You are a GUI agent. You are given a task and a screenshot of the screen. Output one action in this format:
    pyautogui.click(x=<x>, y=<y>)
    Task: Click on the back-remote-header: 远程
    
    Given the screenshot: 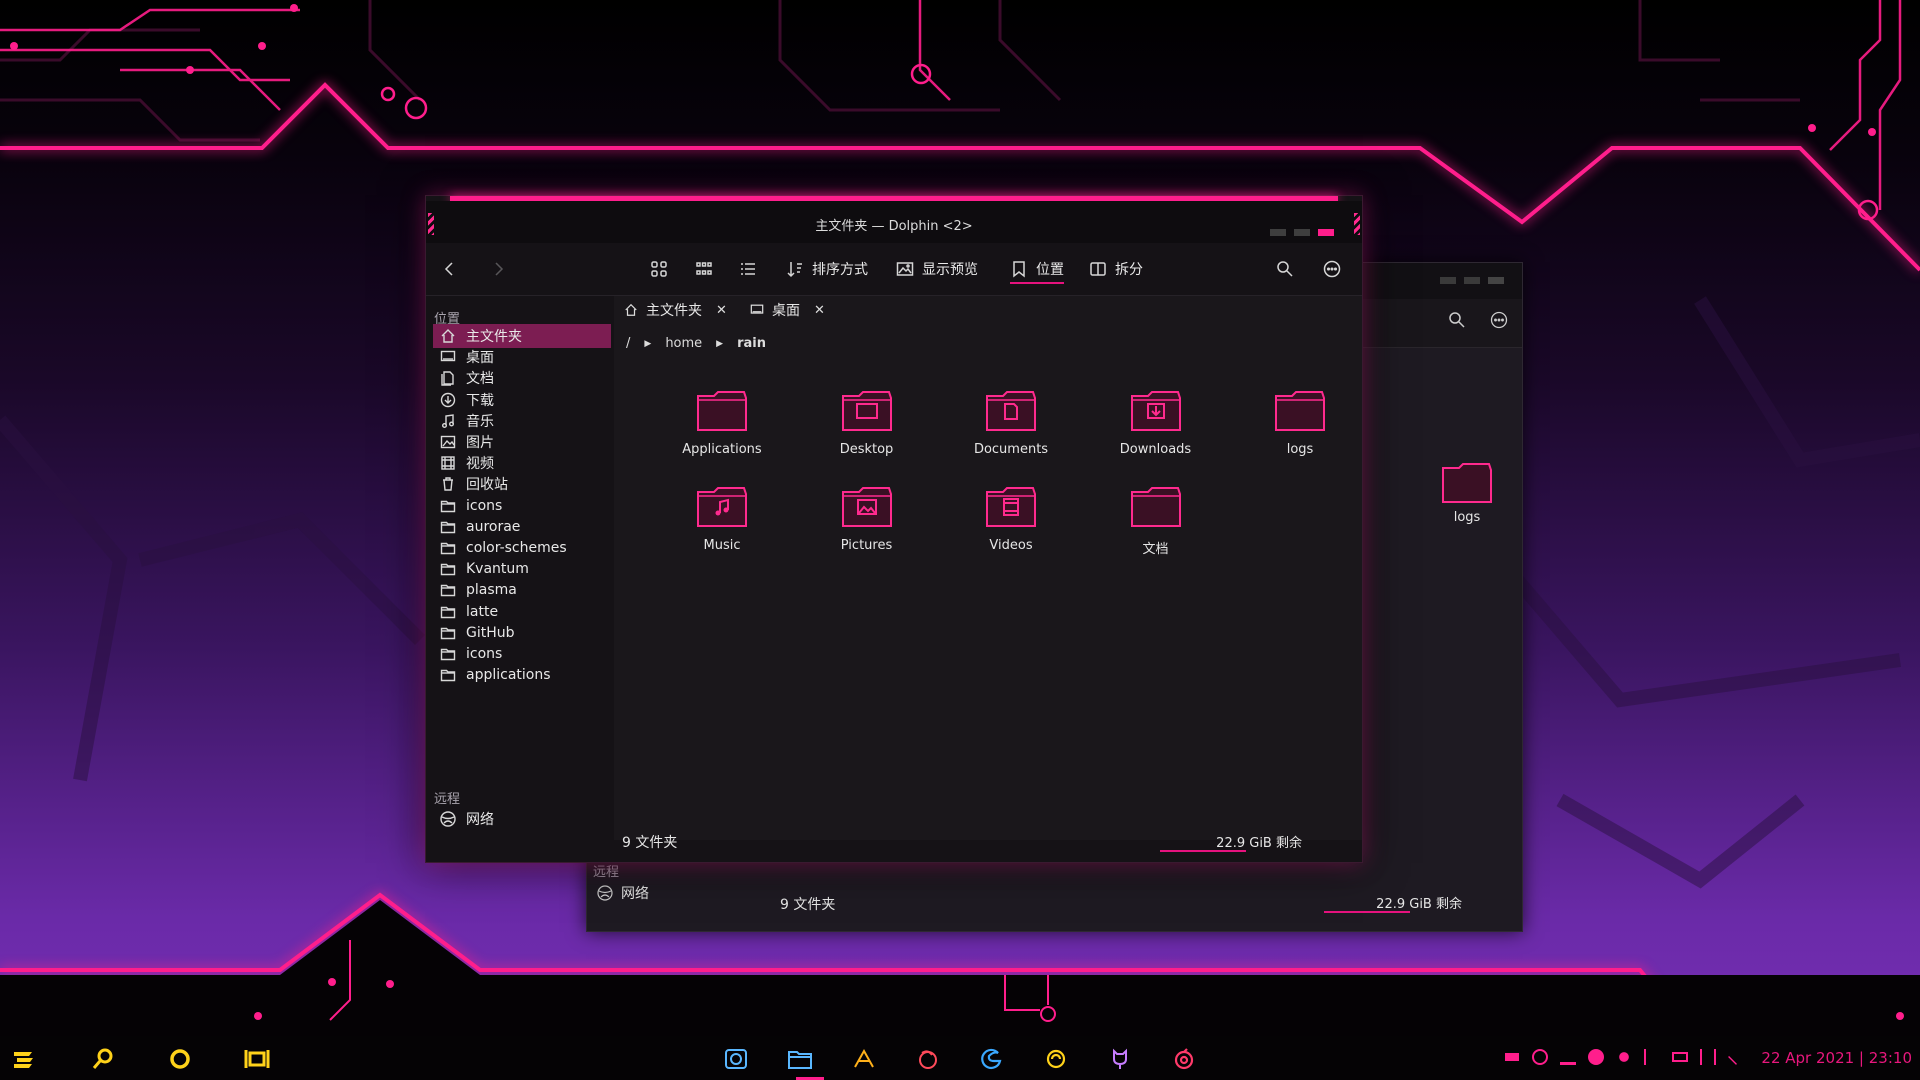 What is the action you would take?
    pyautogui.click(x=606, y=872)
    